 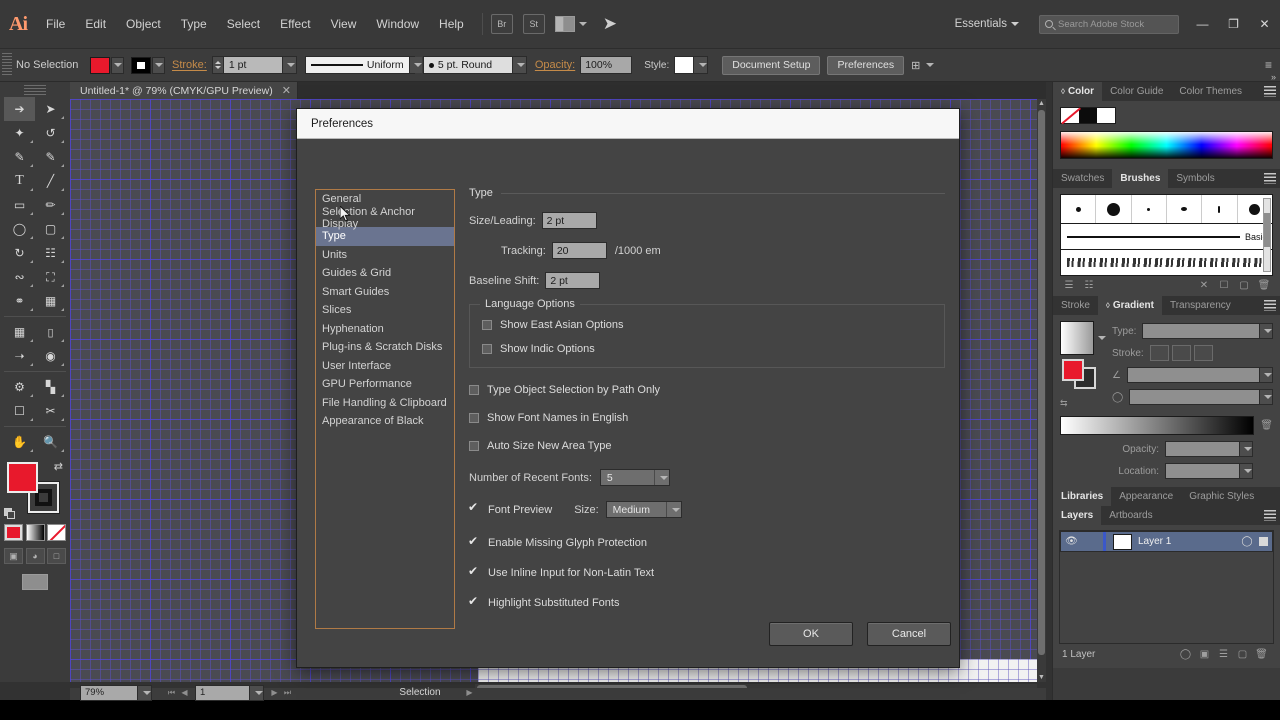 I want to click on gradient-location-input, so click(x=1209, y=471).